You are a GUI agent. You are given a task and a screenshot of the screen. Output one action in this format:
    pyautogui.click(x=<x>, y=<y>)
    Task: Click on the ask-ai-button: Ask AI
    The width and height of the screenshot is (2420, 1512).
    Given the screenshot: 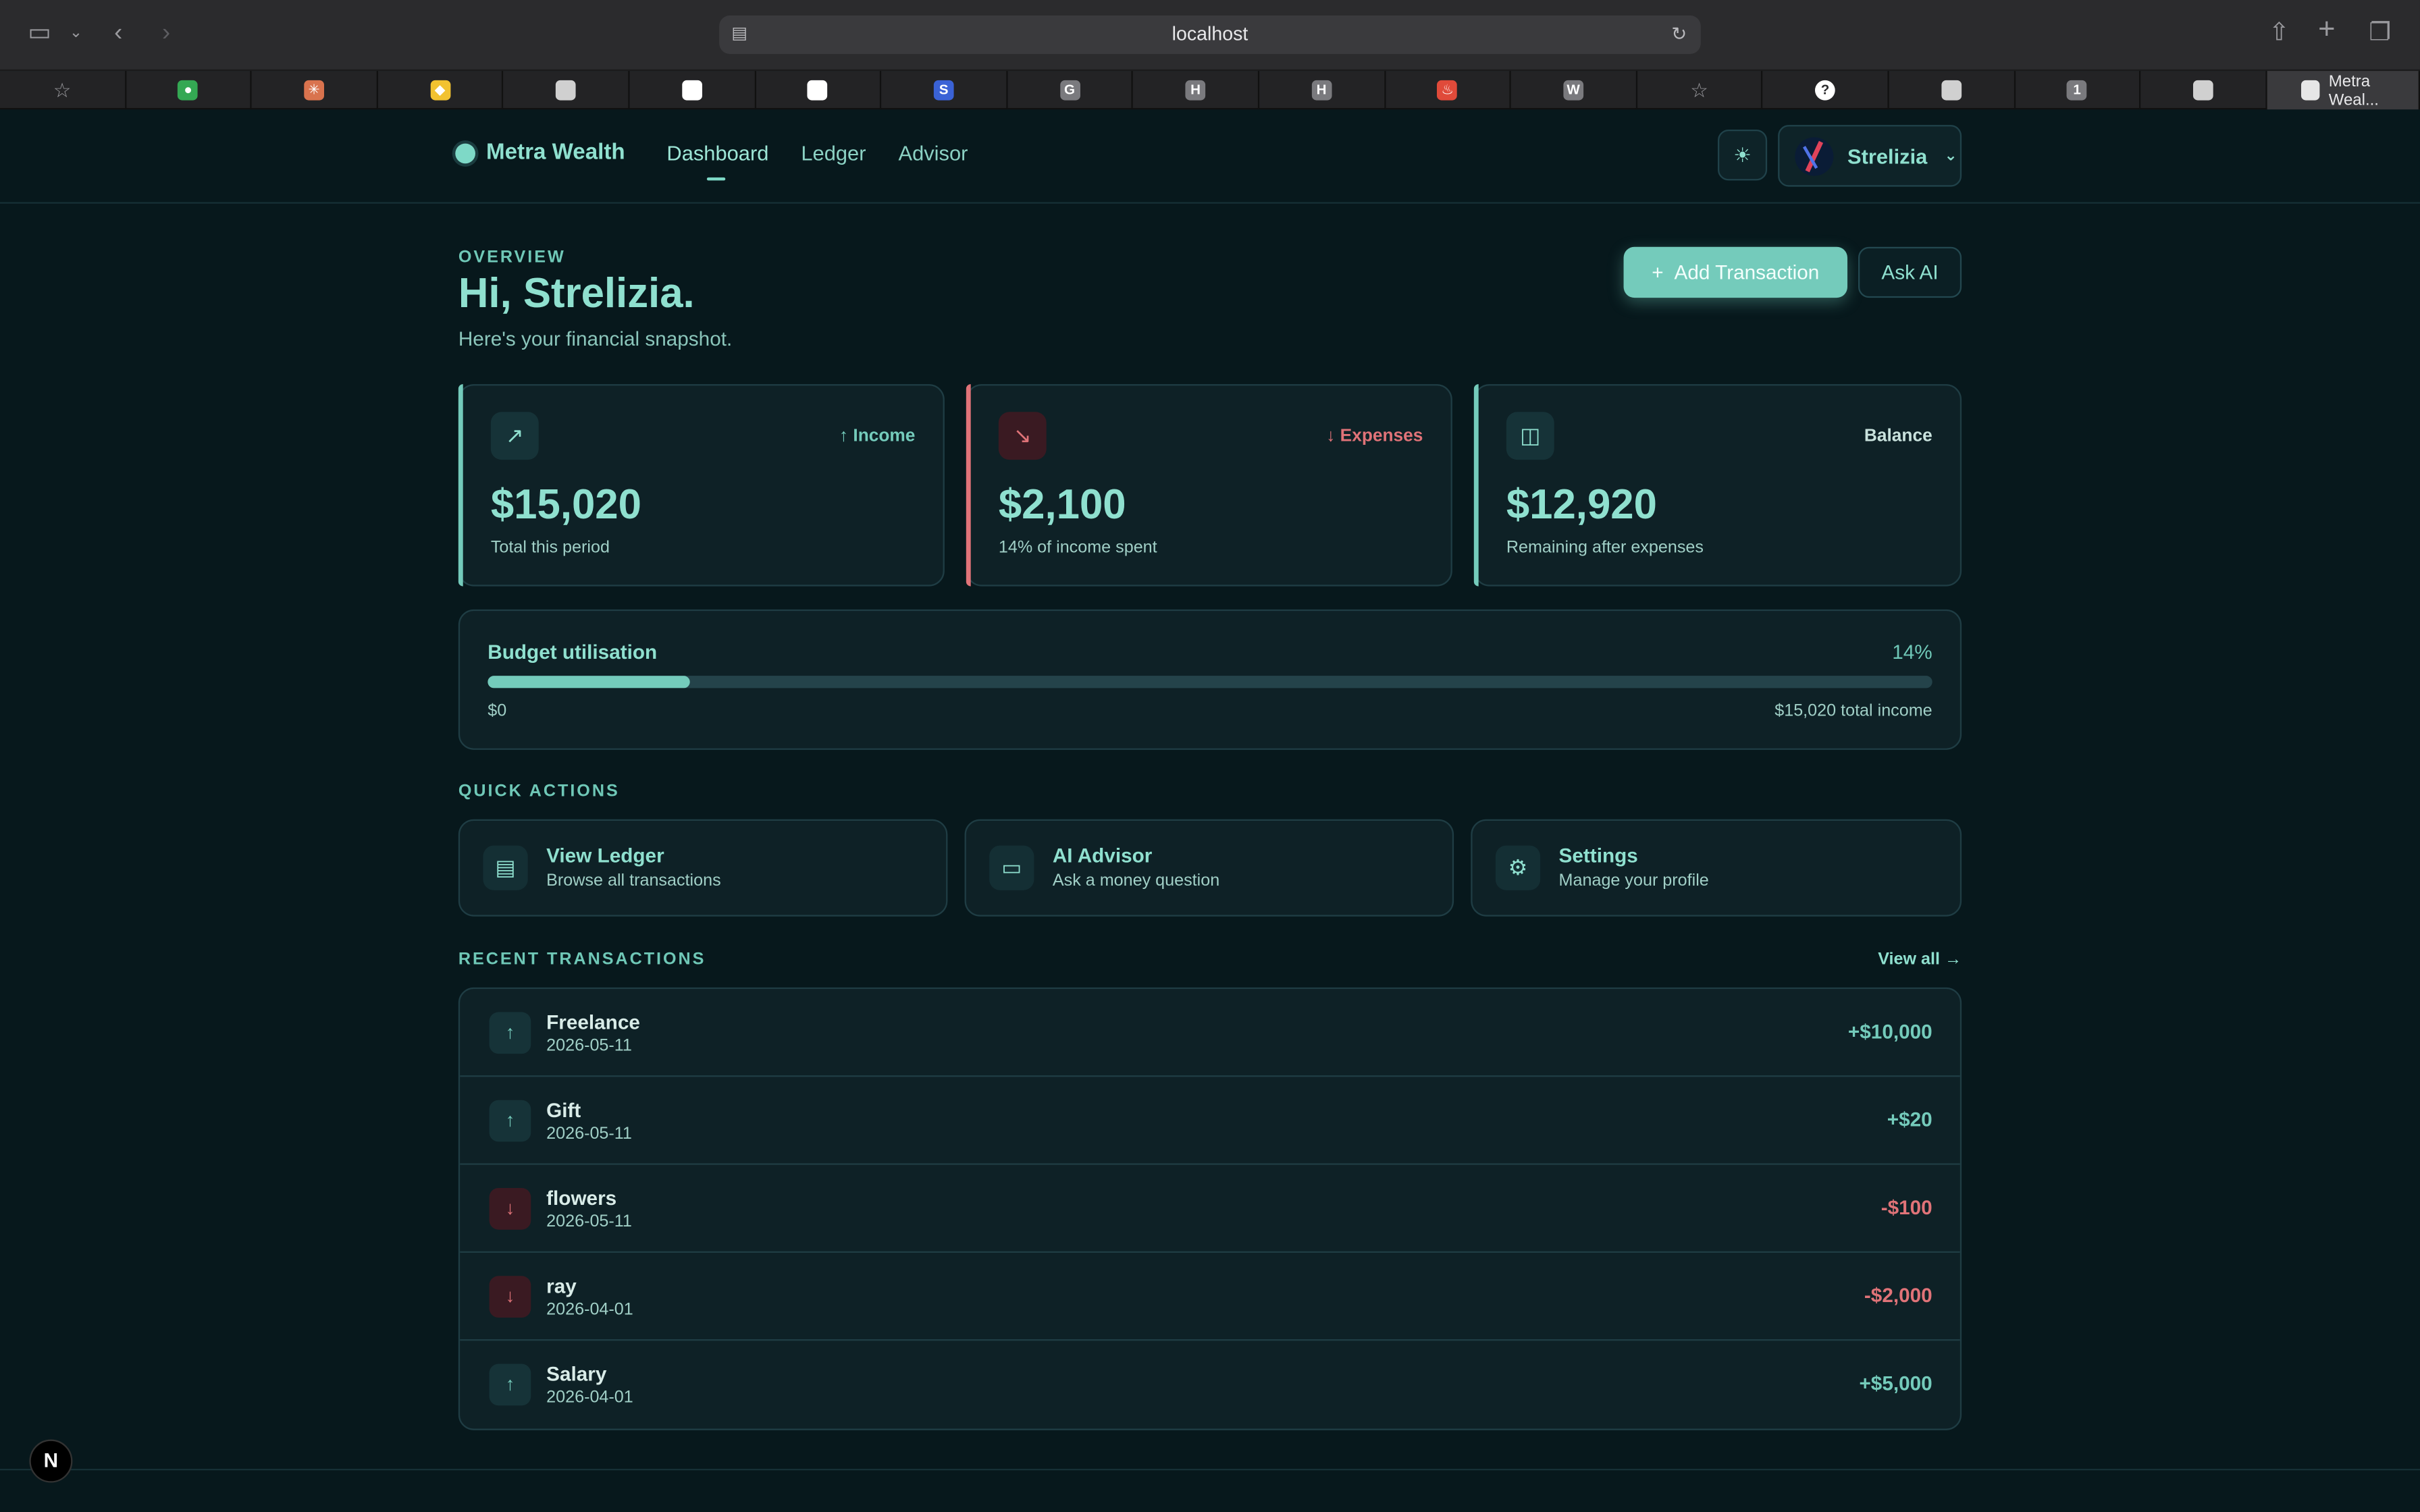 What is the action you would take?
    pyautogui.click(x=1910, y=272)
    